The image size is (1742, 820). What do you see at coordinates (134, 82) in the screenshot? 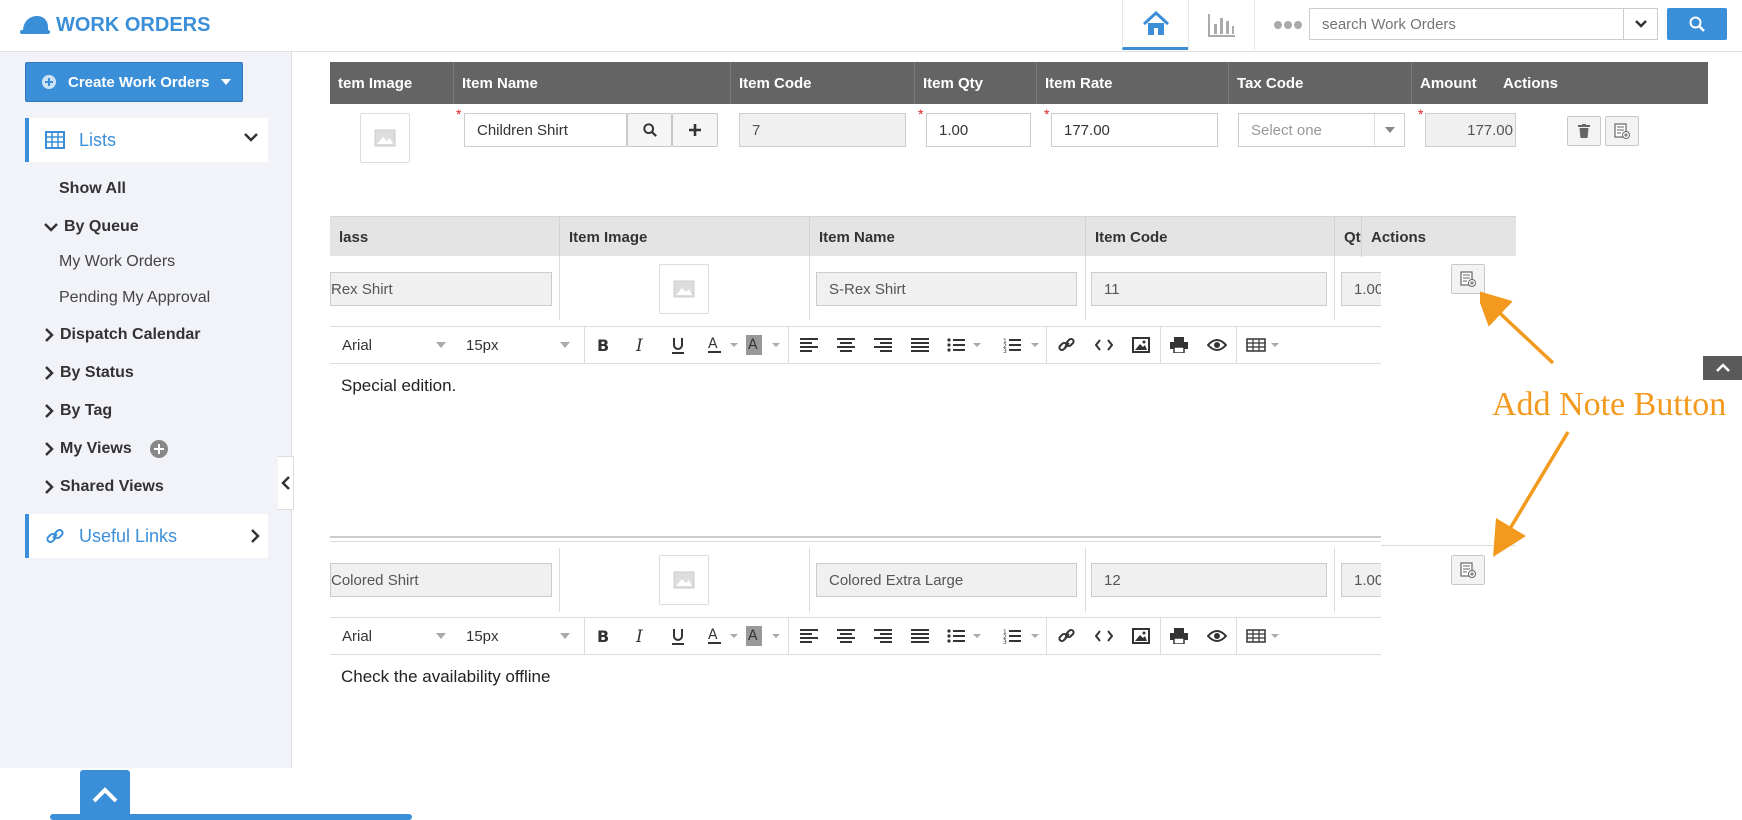
I see `create-work-orders-button: Create Work Orders` at bounding box center [134, 82].